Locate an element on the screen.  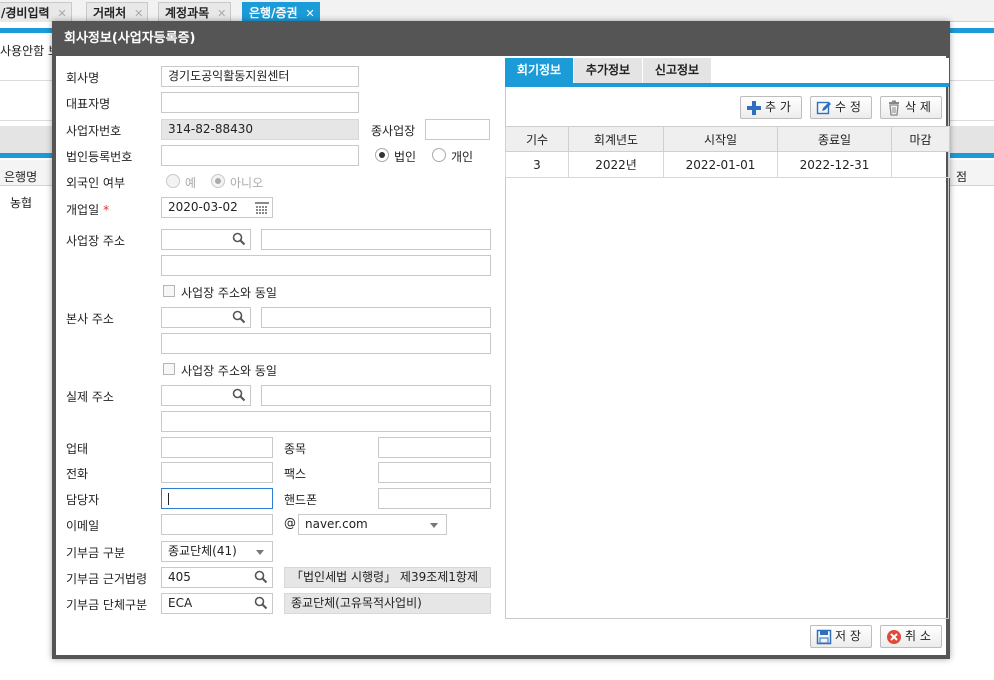
hq-addr2-input is located at coordinates (326, 343).